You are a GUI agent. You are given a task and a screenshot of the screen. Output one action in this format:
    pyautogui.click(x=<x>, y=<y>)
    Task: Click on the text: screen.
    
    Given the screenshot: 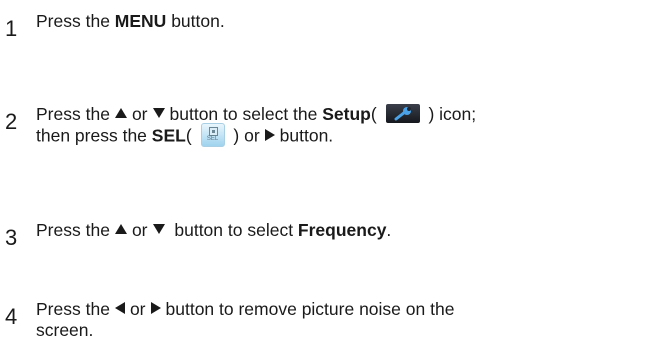 What is the action you would take?
    pyautogui.click(x=65, y=330)
    